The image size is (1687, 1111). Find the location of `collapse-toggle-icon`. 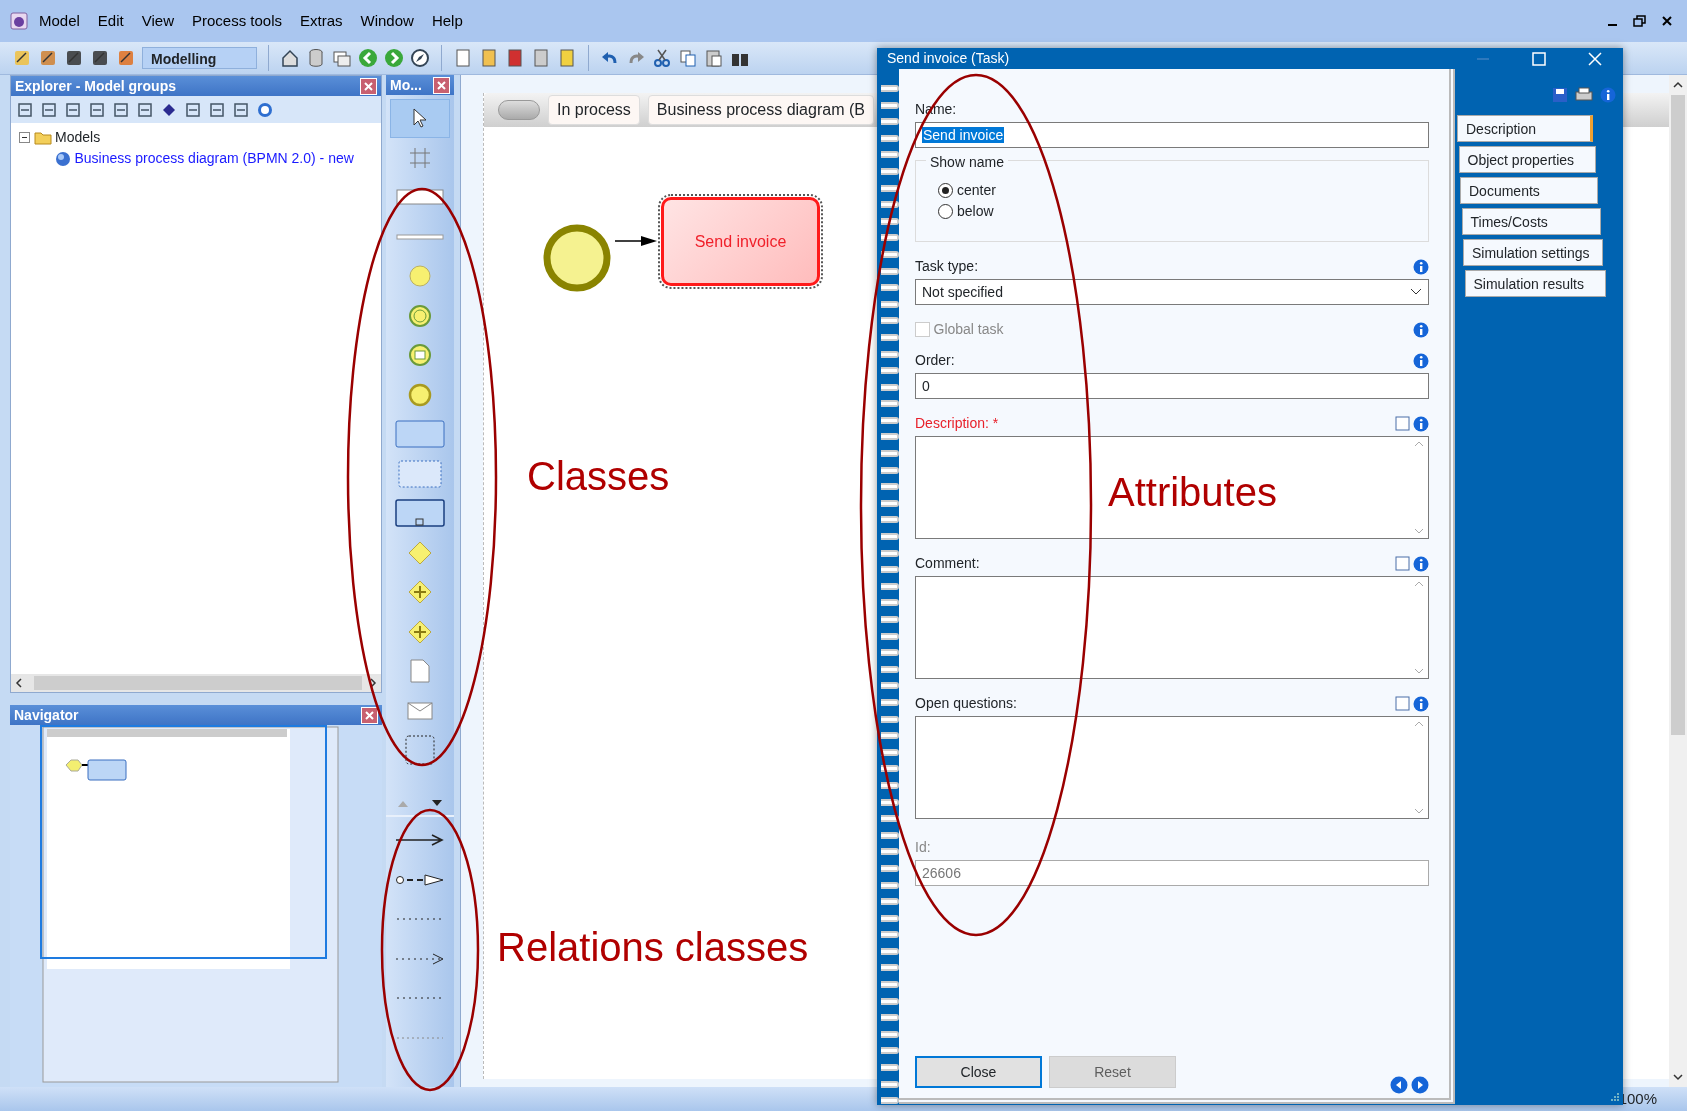

collapse-toggle-icon is located at coordinates (24, 137).